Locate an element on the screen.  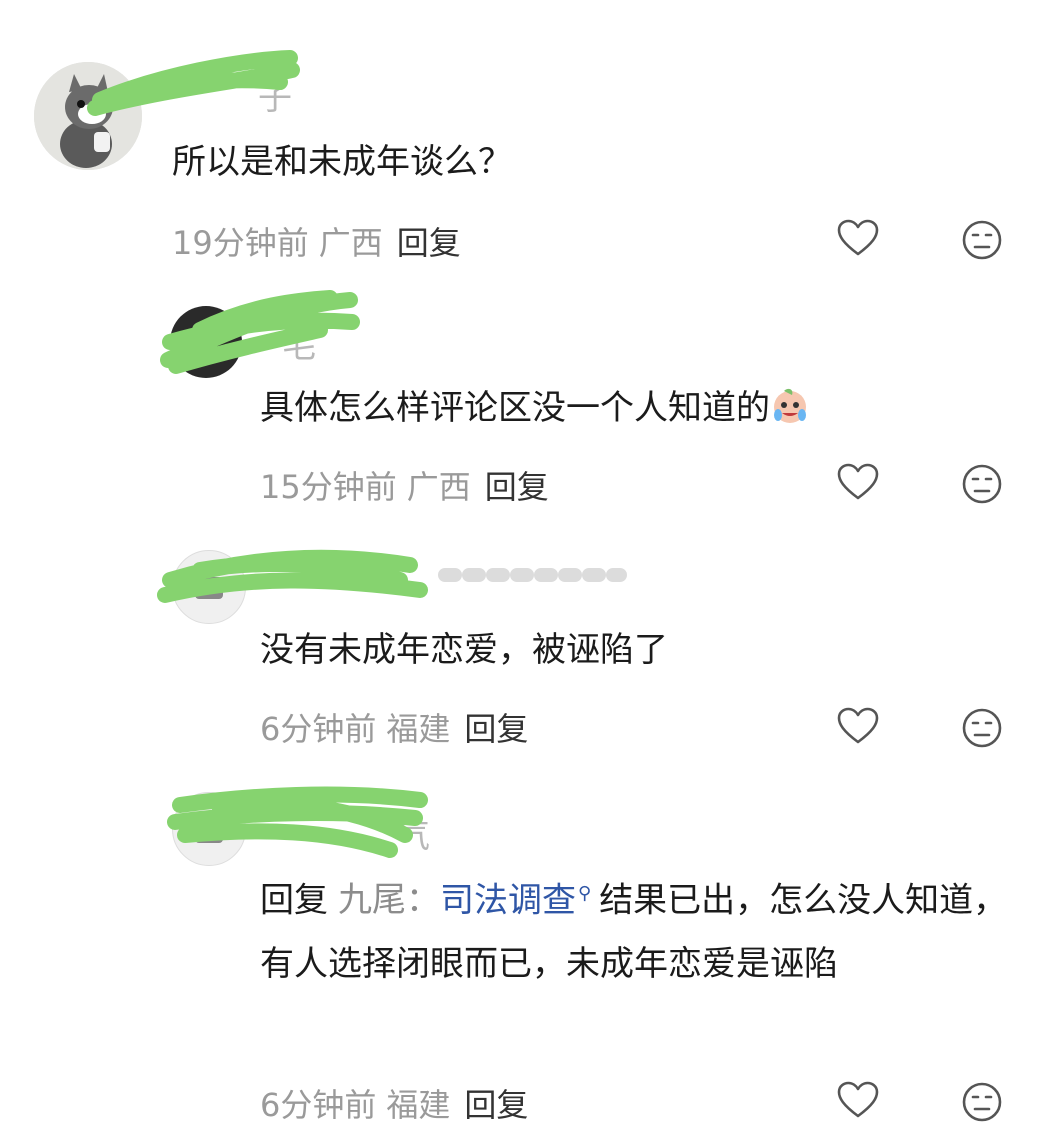
search-icon: ⚲ is located at coordinates (584, 894).